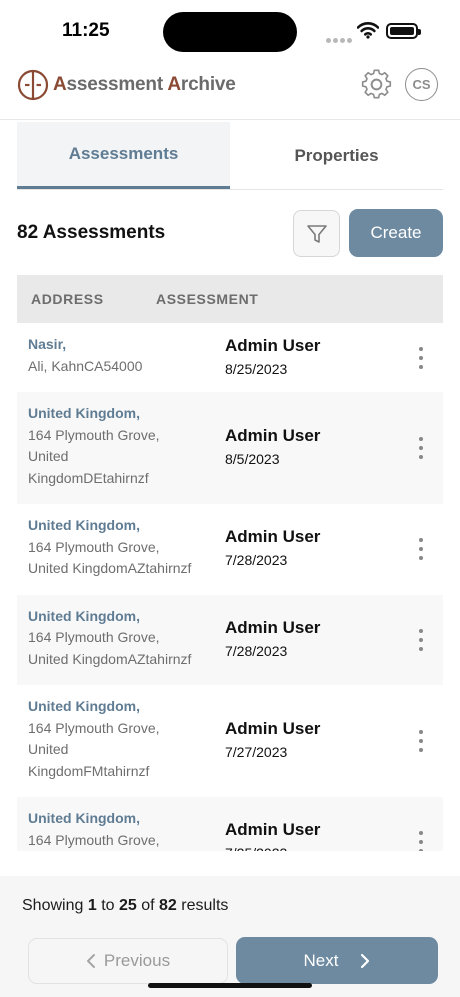  What do you see at coordinates (86, 30) in the screenshot?
I see `status-time: 11:25` at bounding box center [86, 30].